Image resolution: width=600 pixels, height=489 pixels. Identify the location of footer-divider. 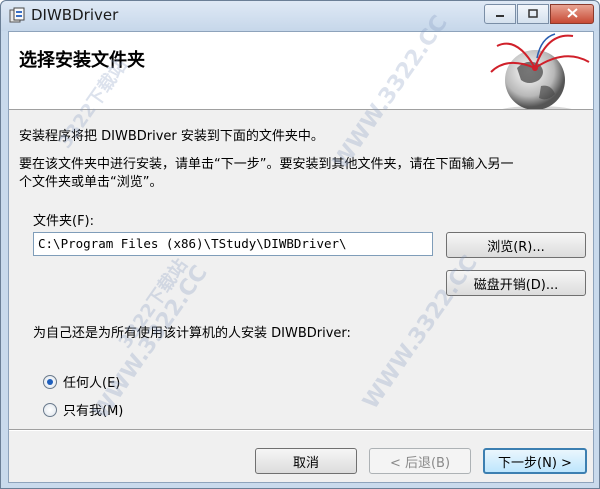
(301, 430).